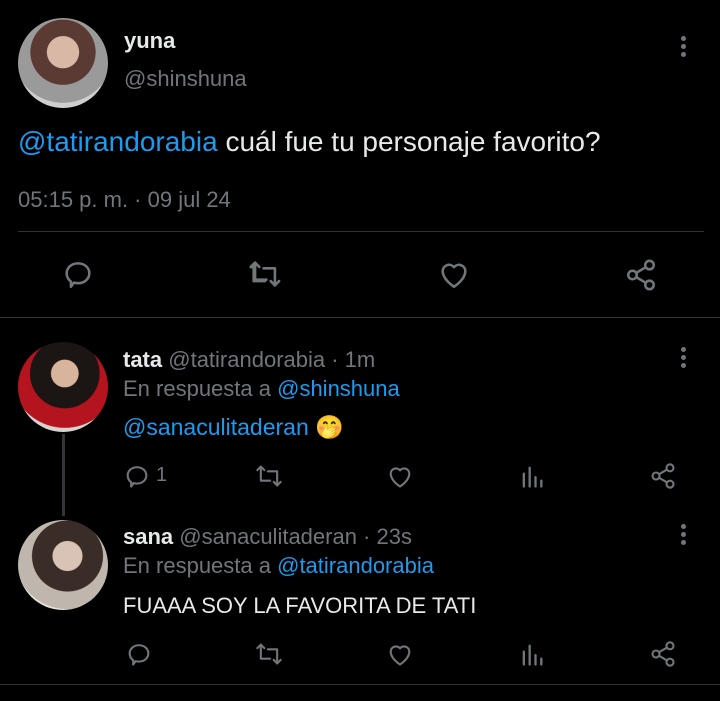  Describe the element at coordinates (148, 536) in the screenshot. I see `author-name: sana` at that location.